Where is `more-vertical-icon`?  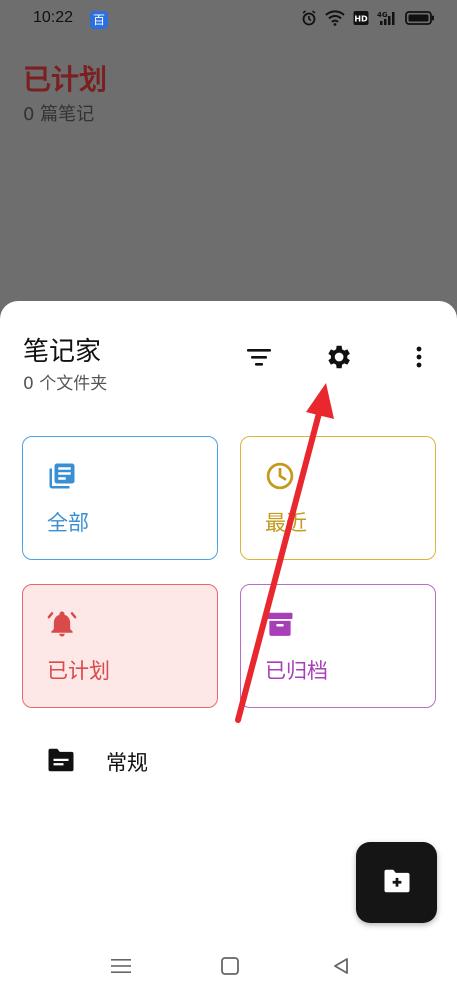
more-vertical-icon is located at coordinates (419, 357).